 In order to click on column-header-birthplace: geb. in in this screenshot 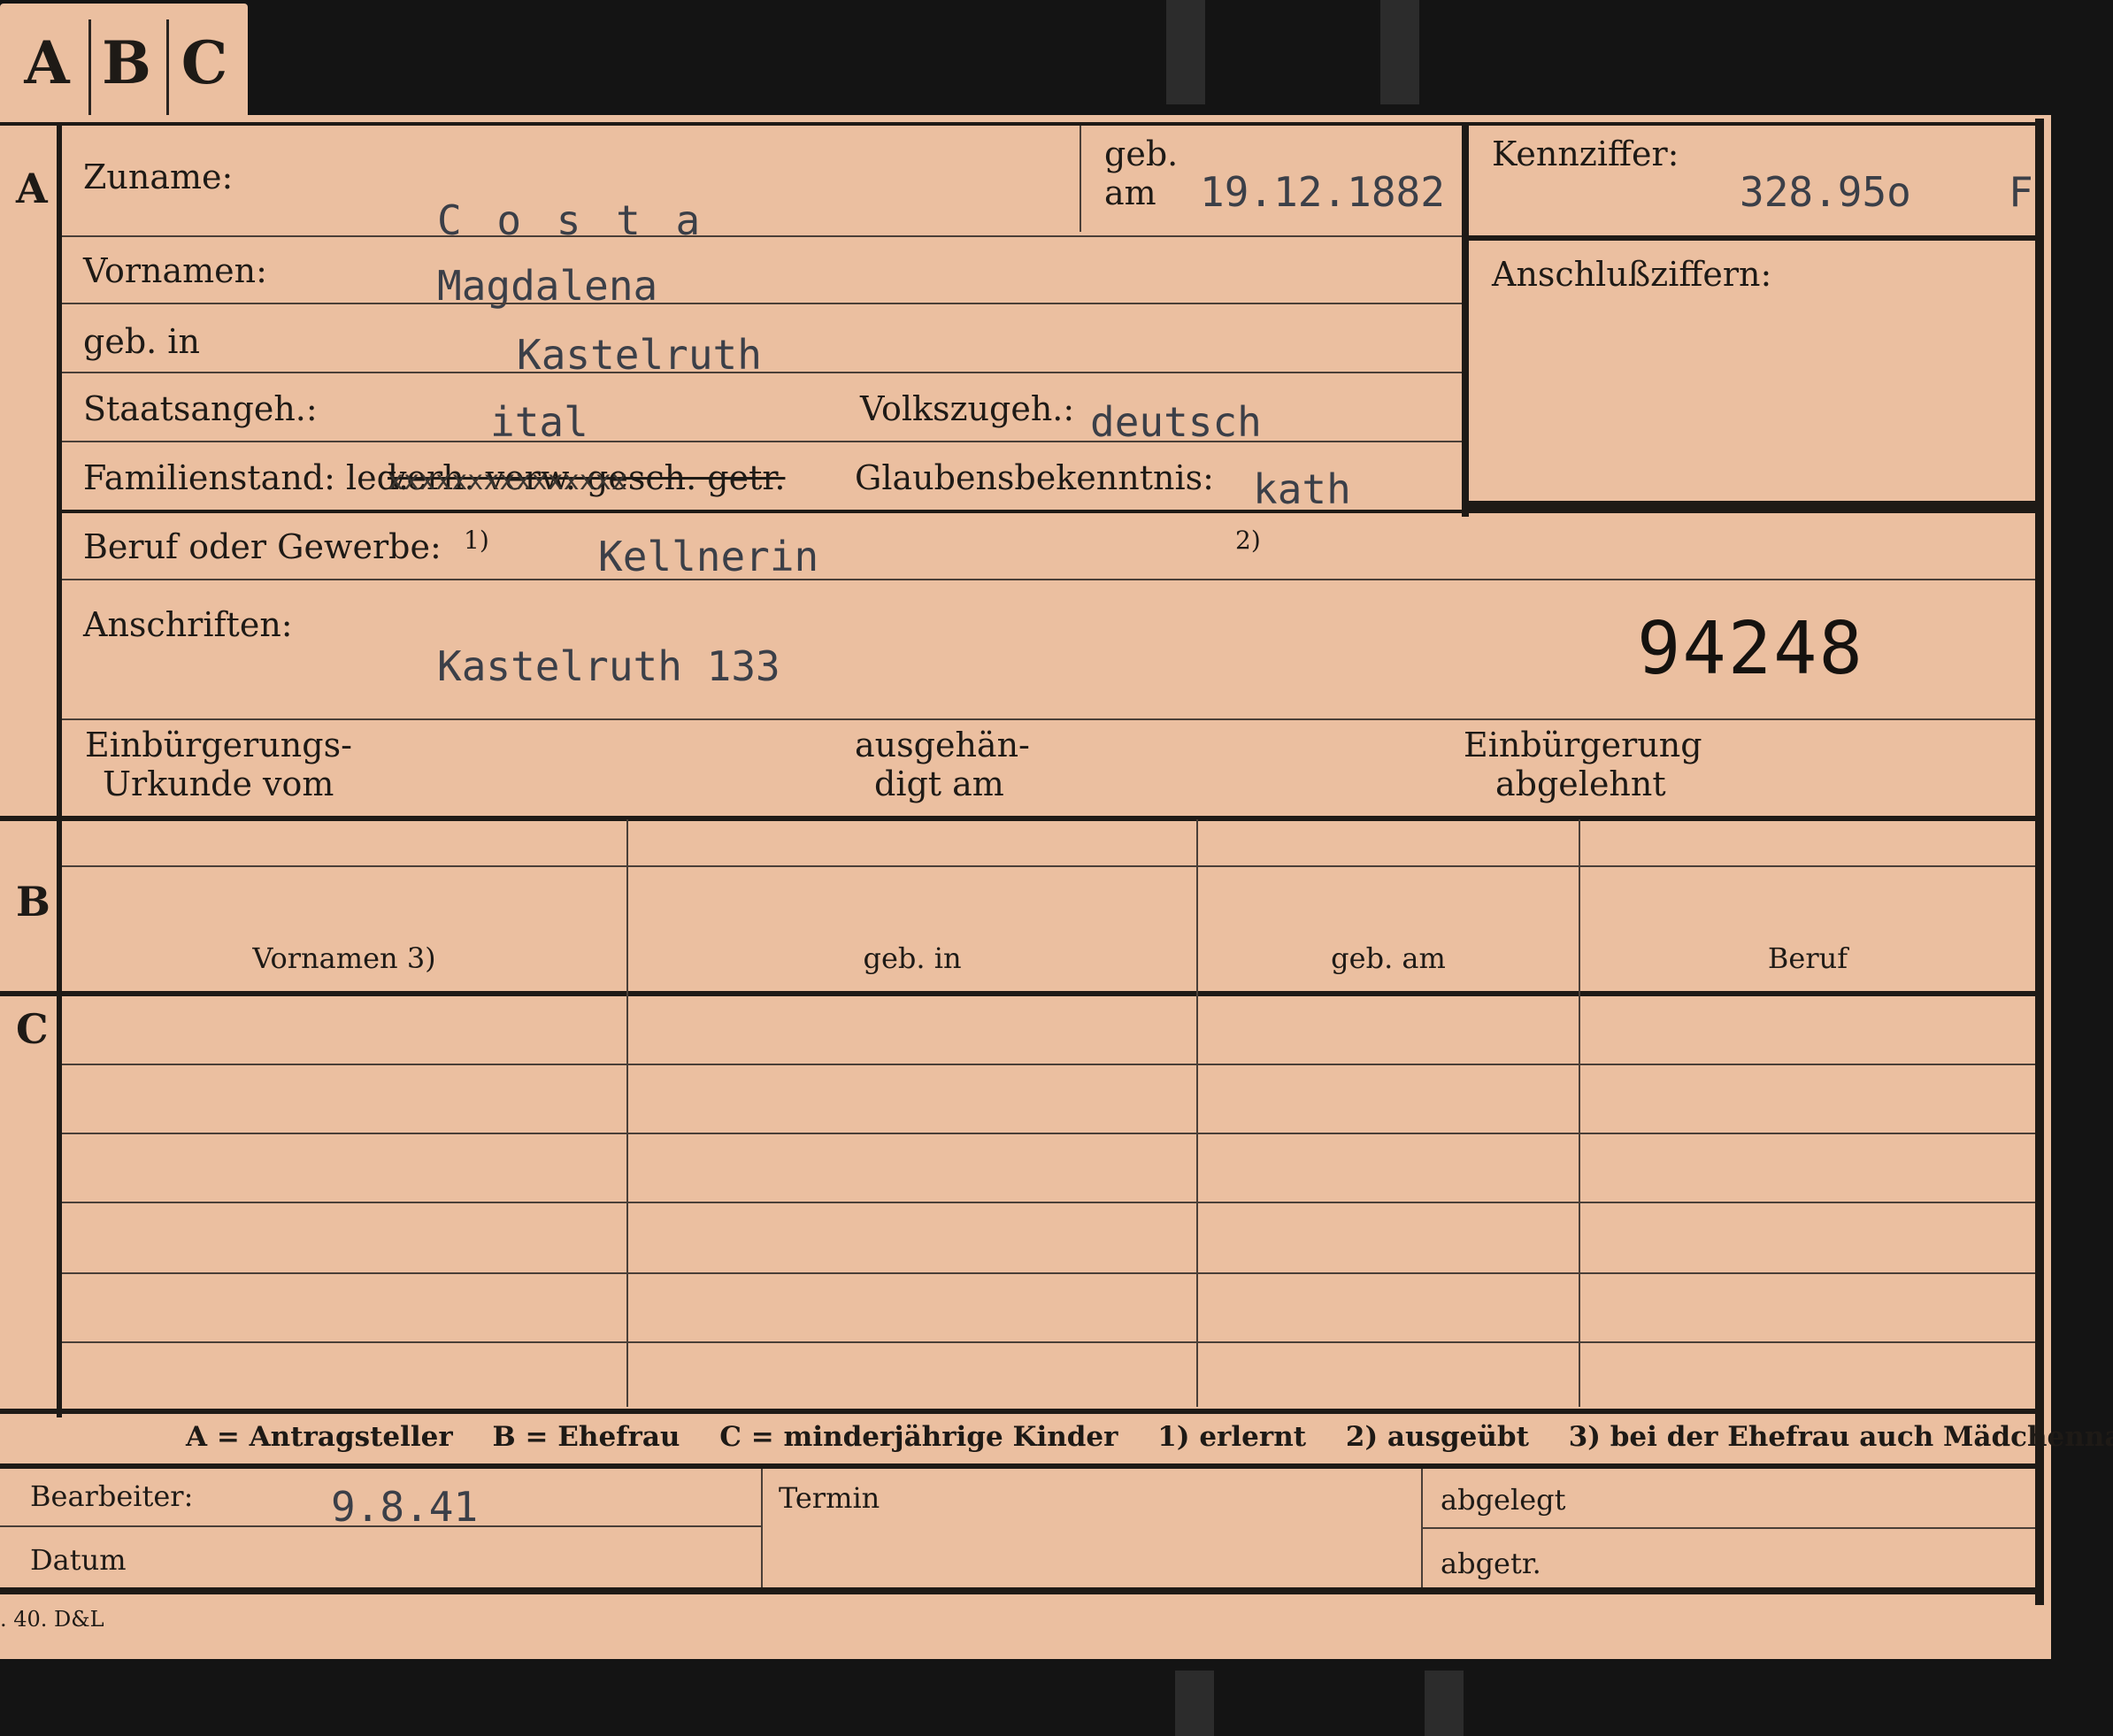, I will do `click(912, 958)`.